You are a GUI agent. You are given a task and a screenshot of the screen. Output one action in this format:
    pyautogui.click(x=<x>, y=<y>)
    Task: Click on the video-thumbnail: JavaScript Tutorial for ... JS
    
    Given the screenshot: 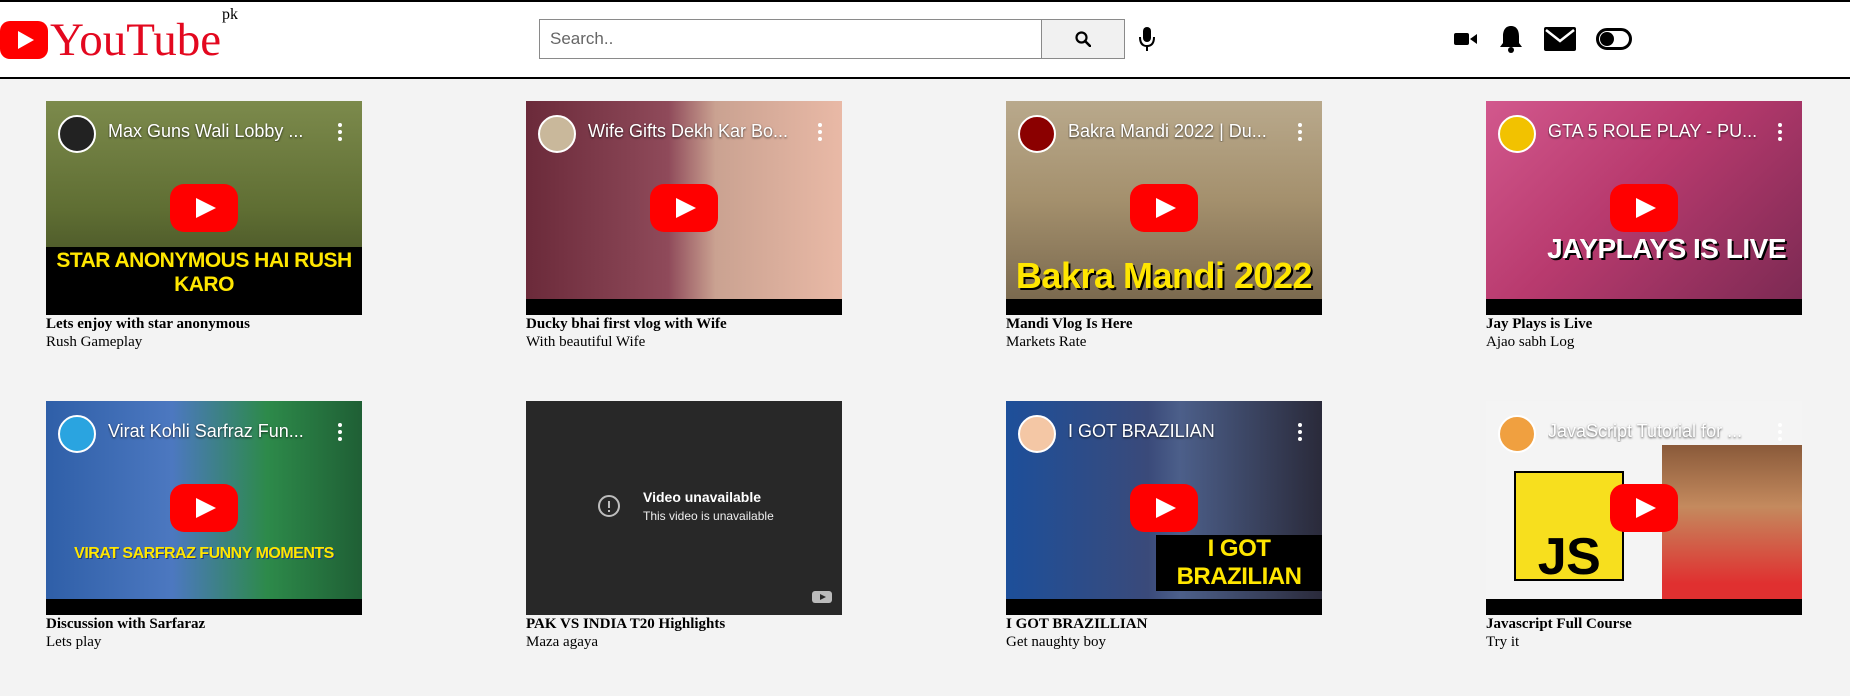 What is the action you would take?
    pyautogui.click(x=1644, y=508)
    